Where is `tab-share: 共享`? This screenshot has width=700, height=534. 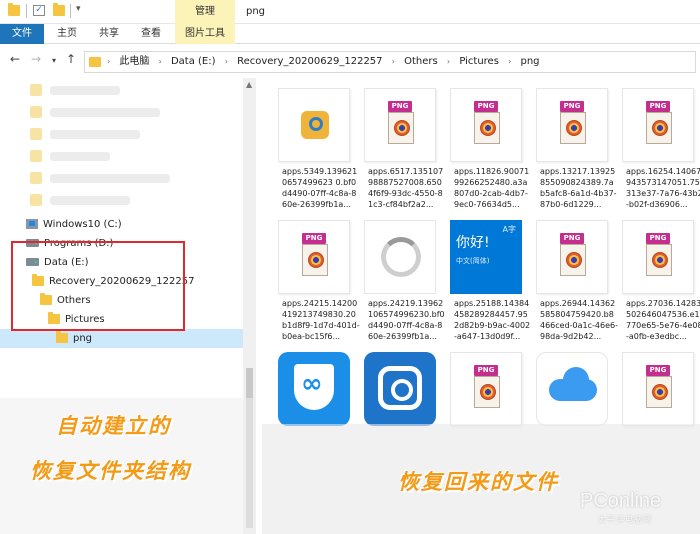
tab-share: 共享 is located at coordinates (109, 34).